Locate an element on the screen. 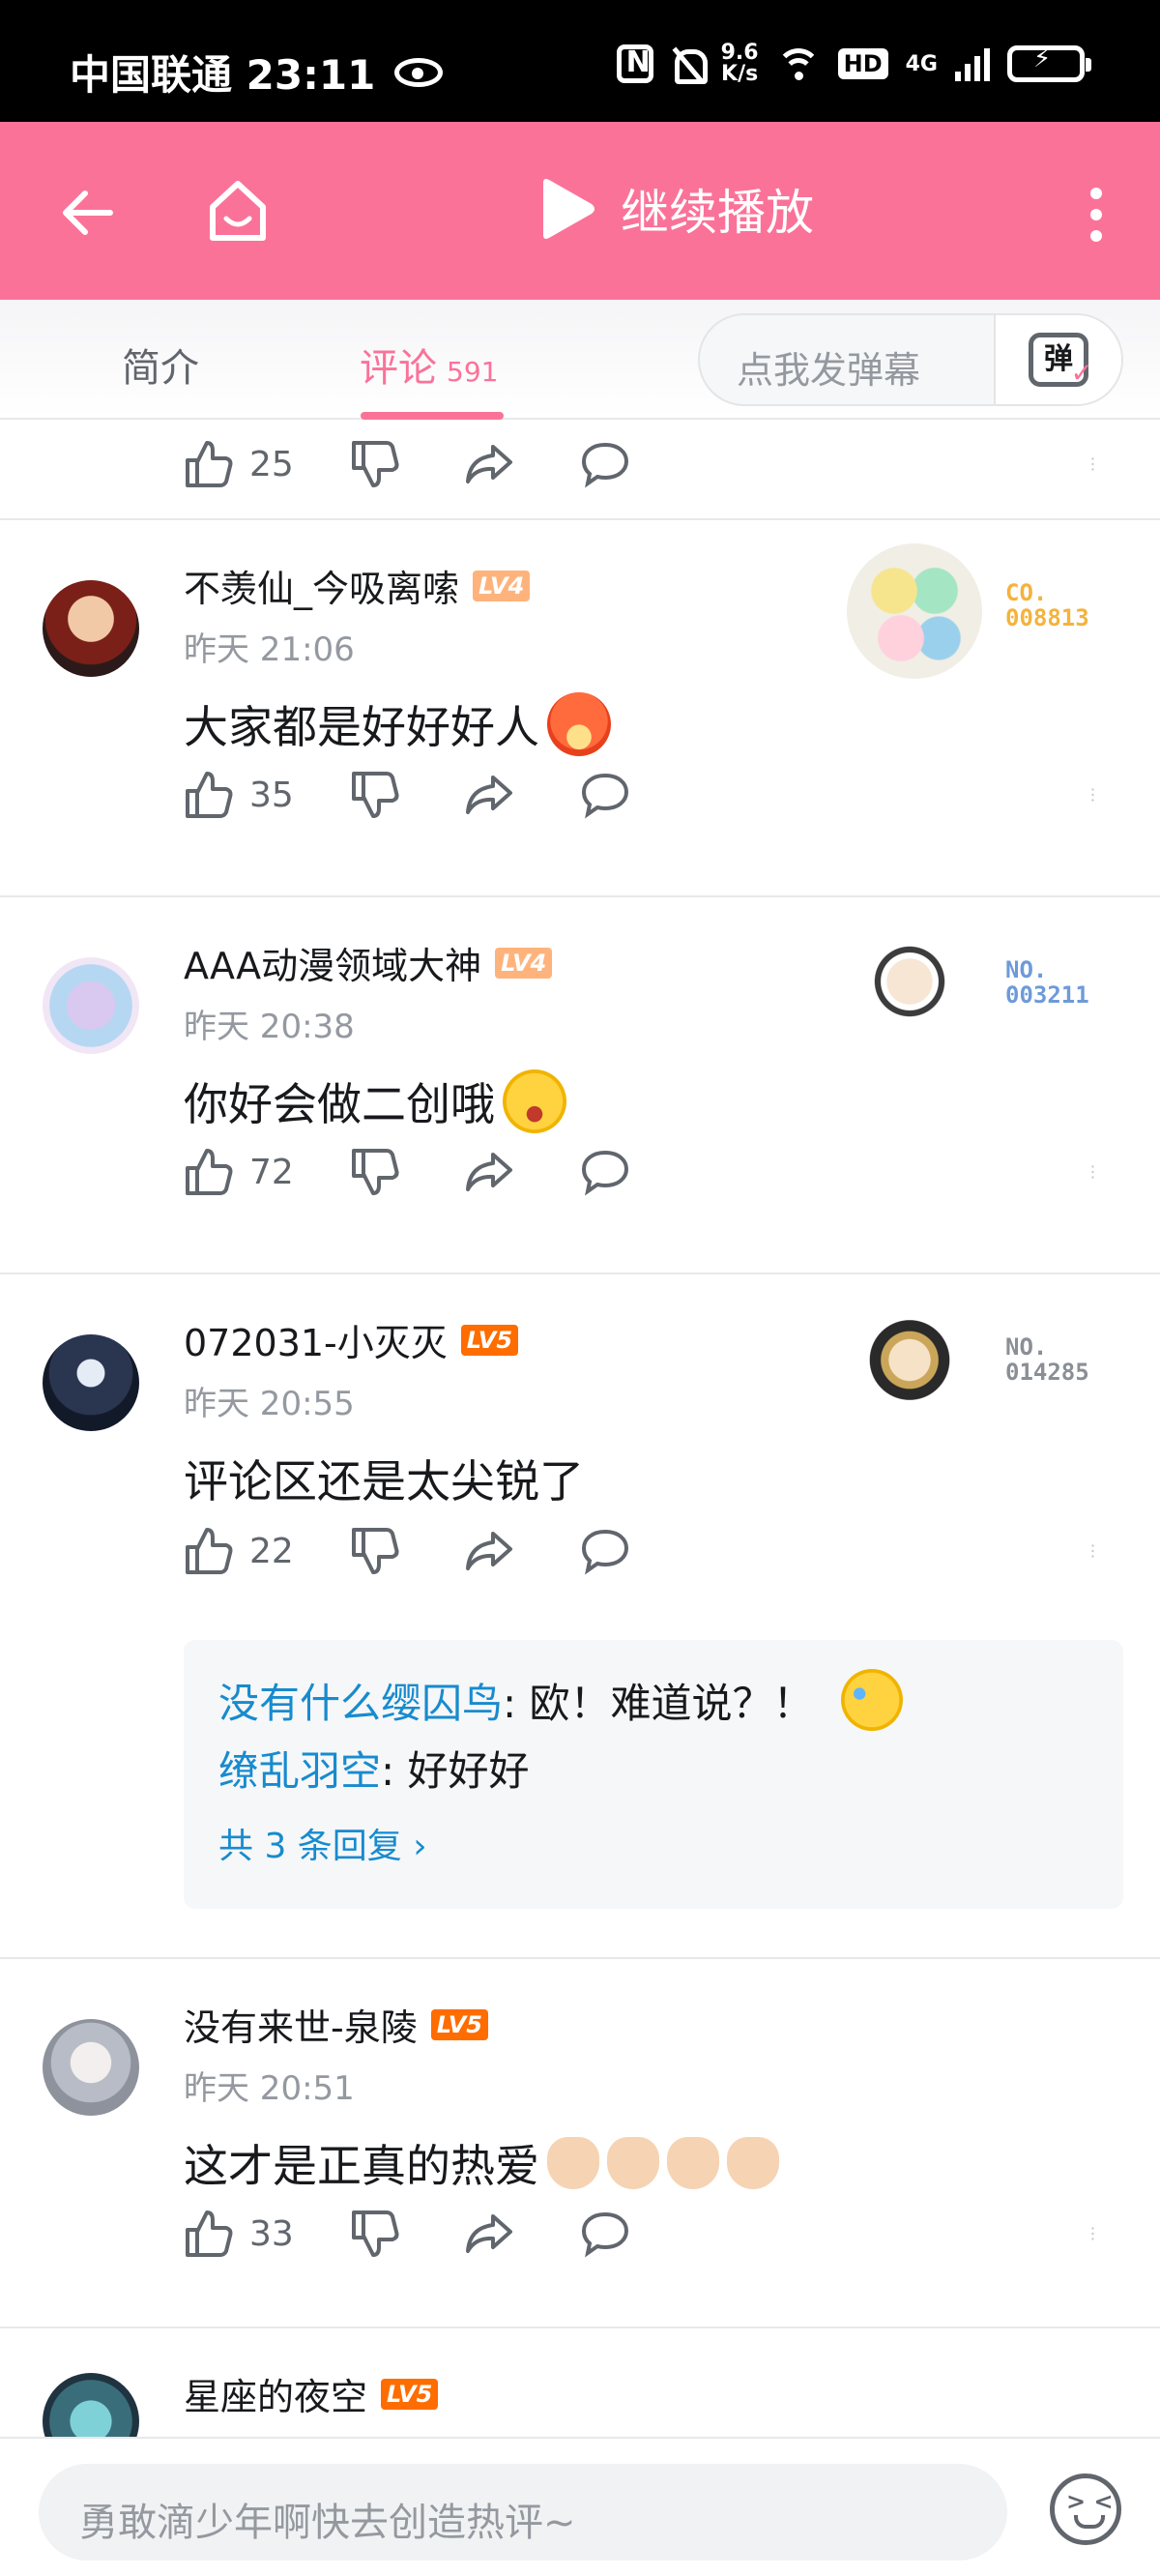 The width and height of the screenshot is (1160, 2576). fan-number: 008813 is located at coordinates (1047, 617).